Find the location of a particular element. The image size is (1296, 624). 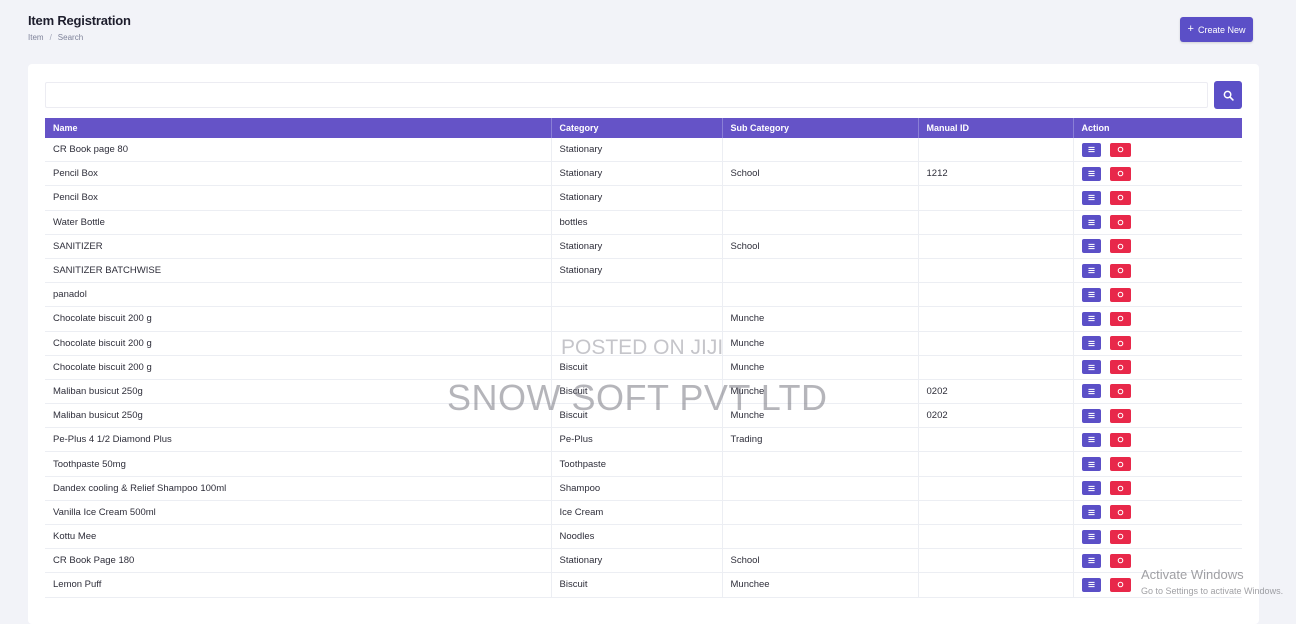

table-row: Vanilla Ice Cream 500ml Ice Cream is located at coordinates (643, 513).